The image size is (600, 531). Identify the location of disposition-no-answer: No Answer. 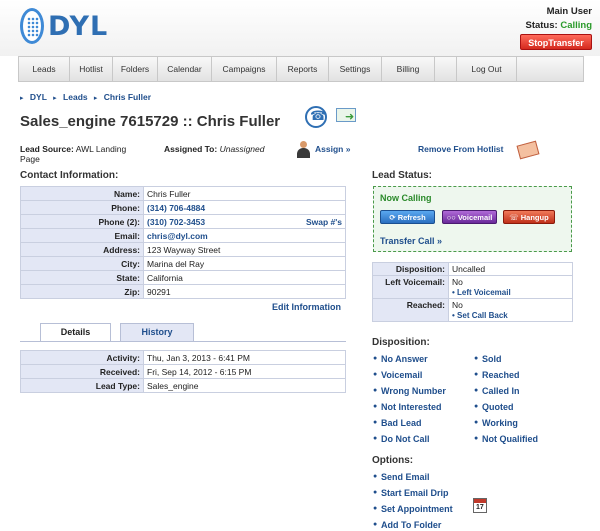
(404, 359).